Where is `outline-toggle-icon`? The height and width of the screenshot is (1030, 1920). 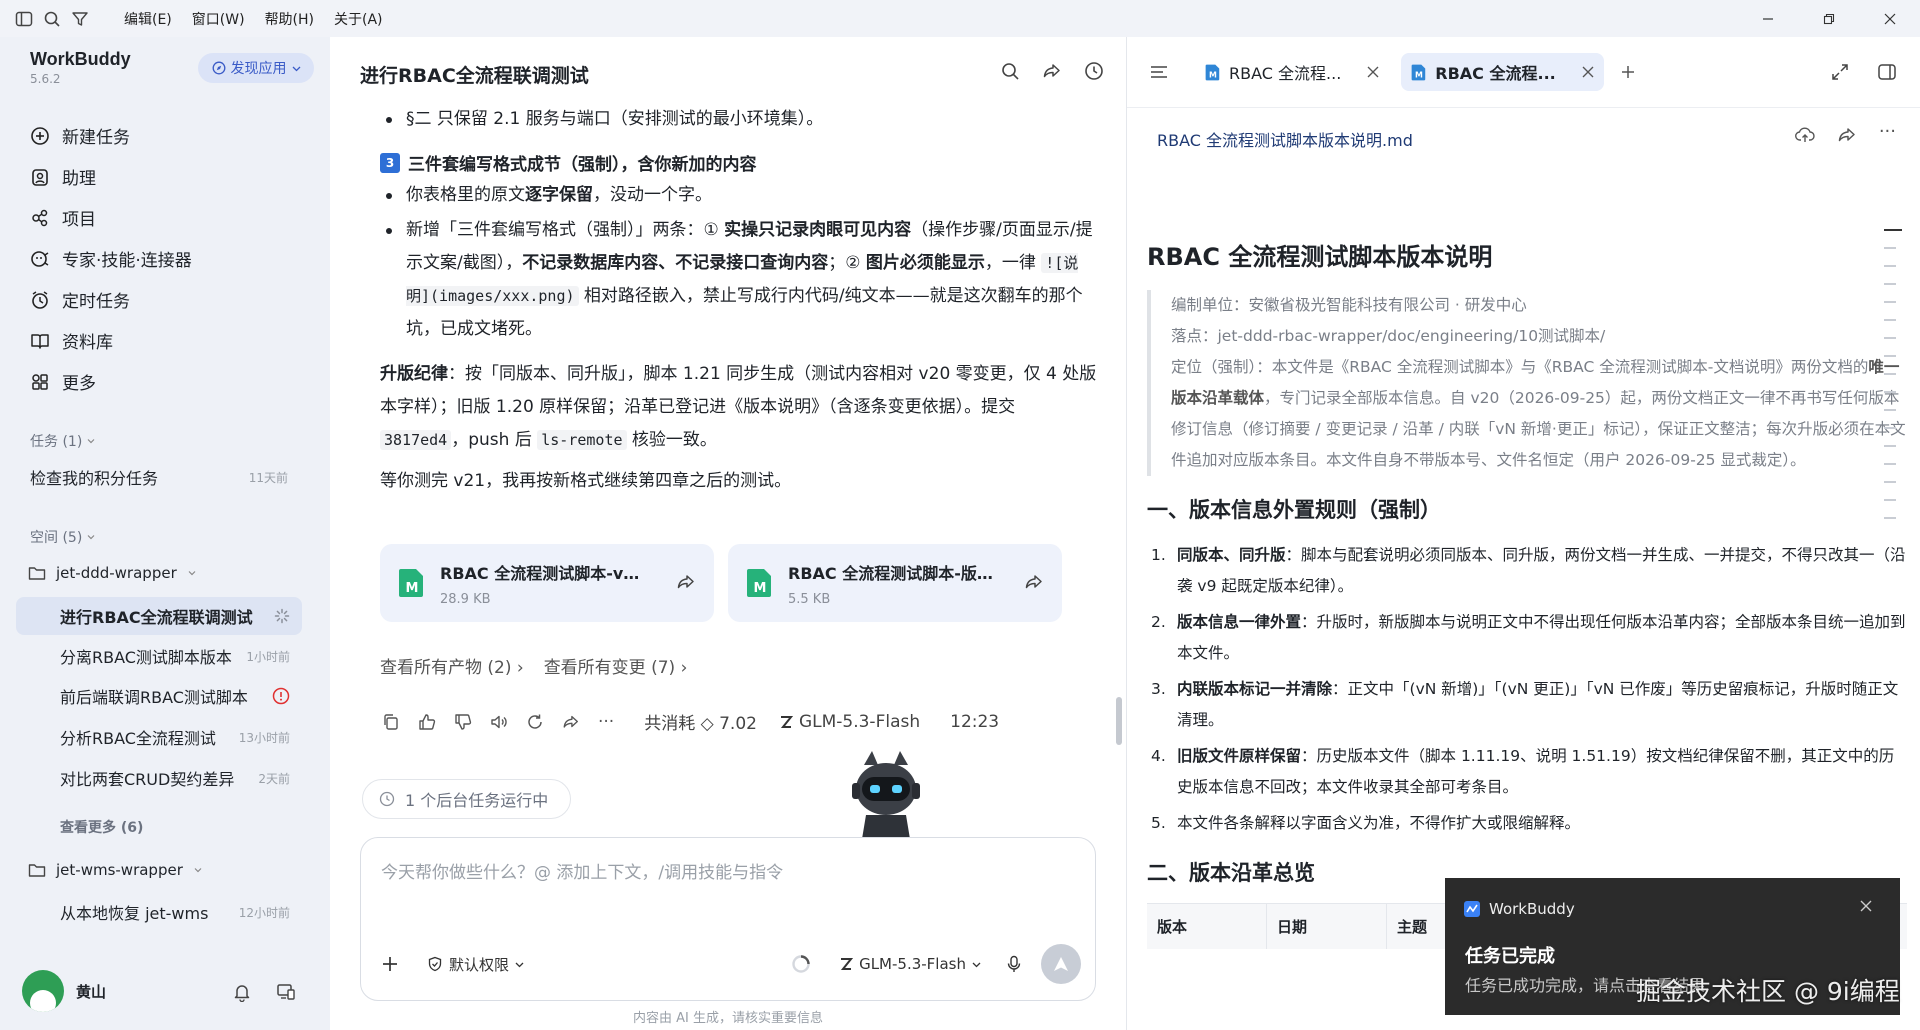
outline-toggle-icon is located at coordinates (1159, 72).